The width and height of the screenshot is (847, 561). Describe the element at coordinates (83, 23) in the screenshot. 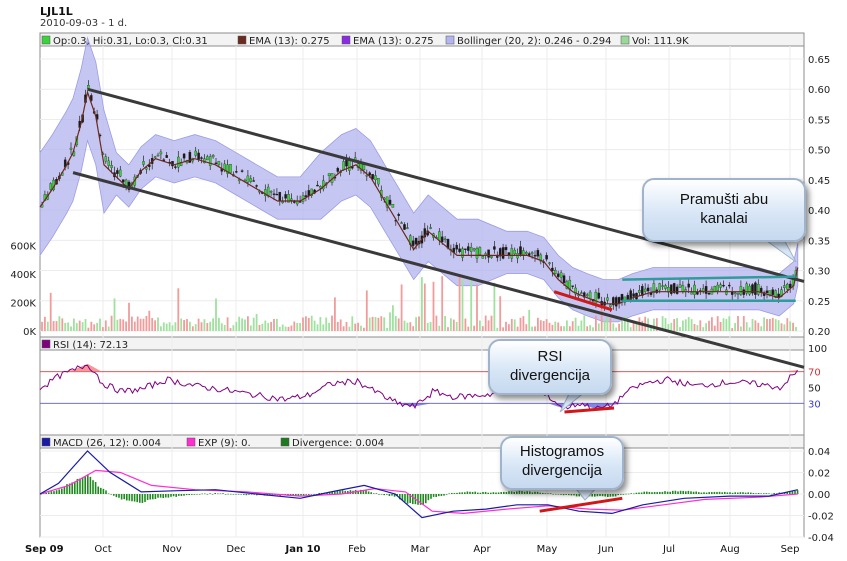

I see `chart-subtitle: 2010-09-03 - 1 d.` at that location.